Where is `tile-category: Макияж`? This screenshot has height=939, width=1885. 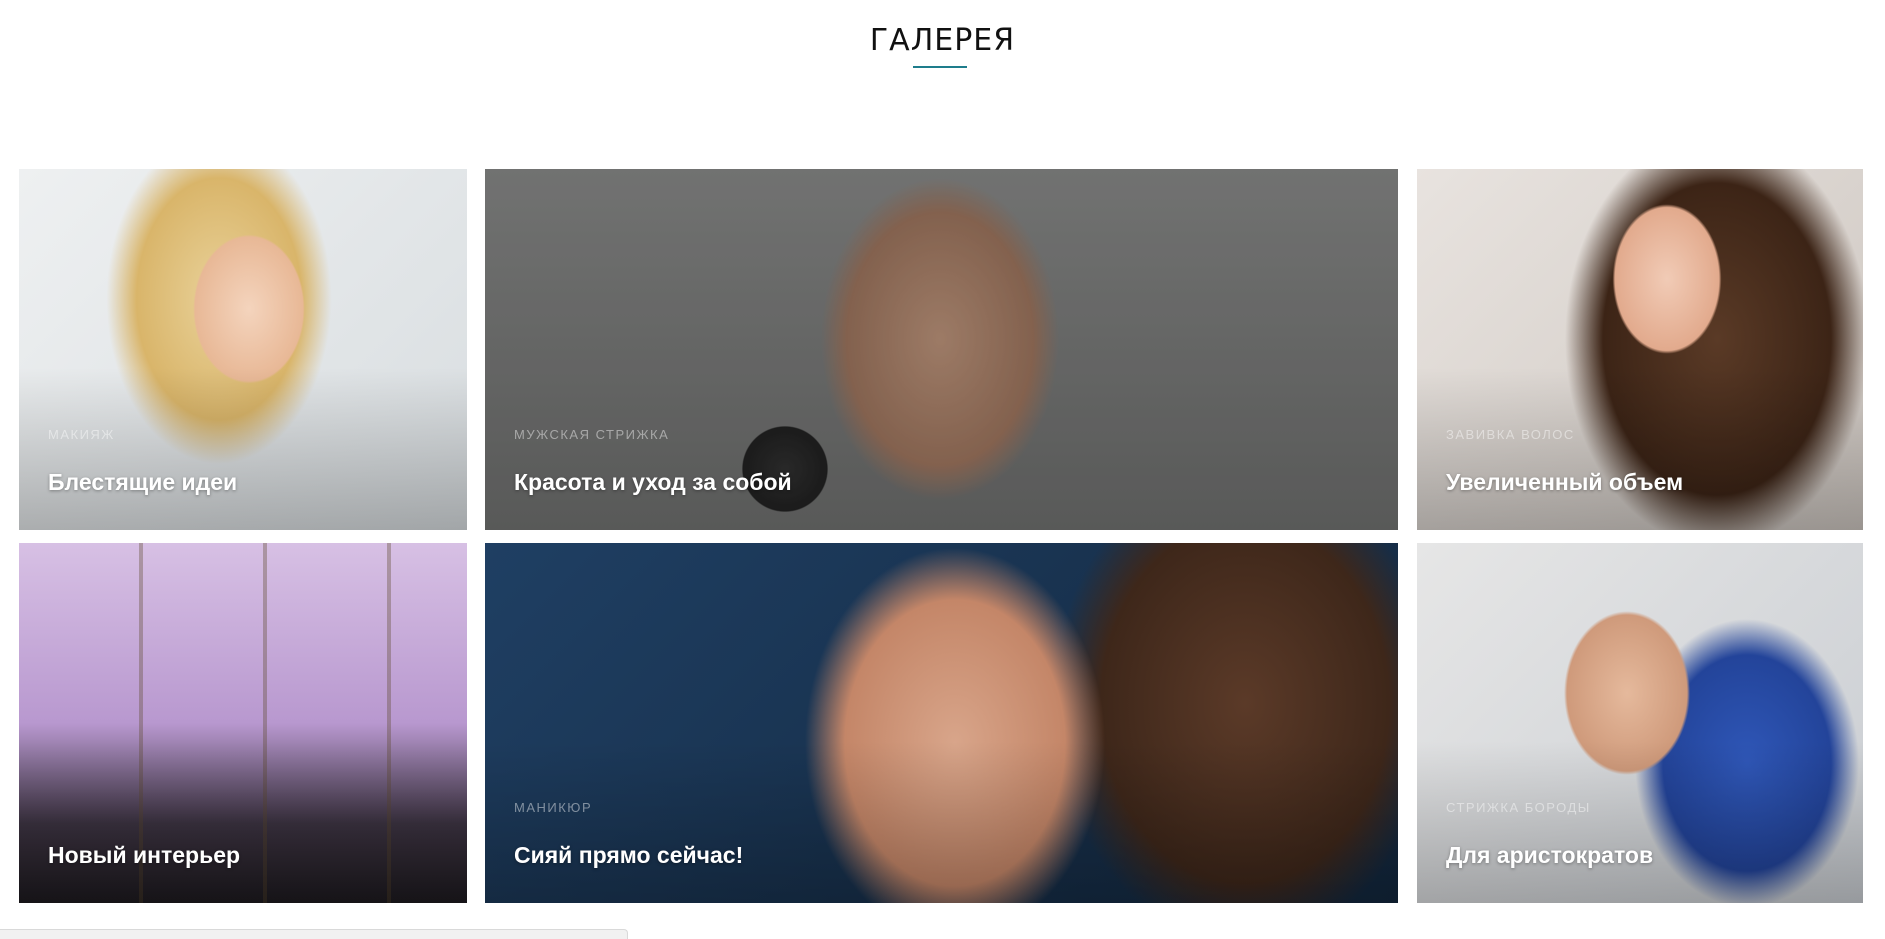
tile-category: Макияж is located at coordinates (81, 434).